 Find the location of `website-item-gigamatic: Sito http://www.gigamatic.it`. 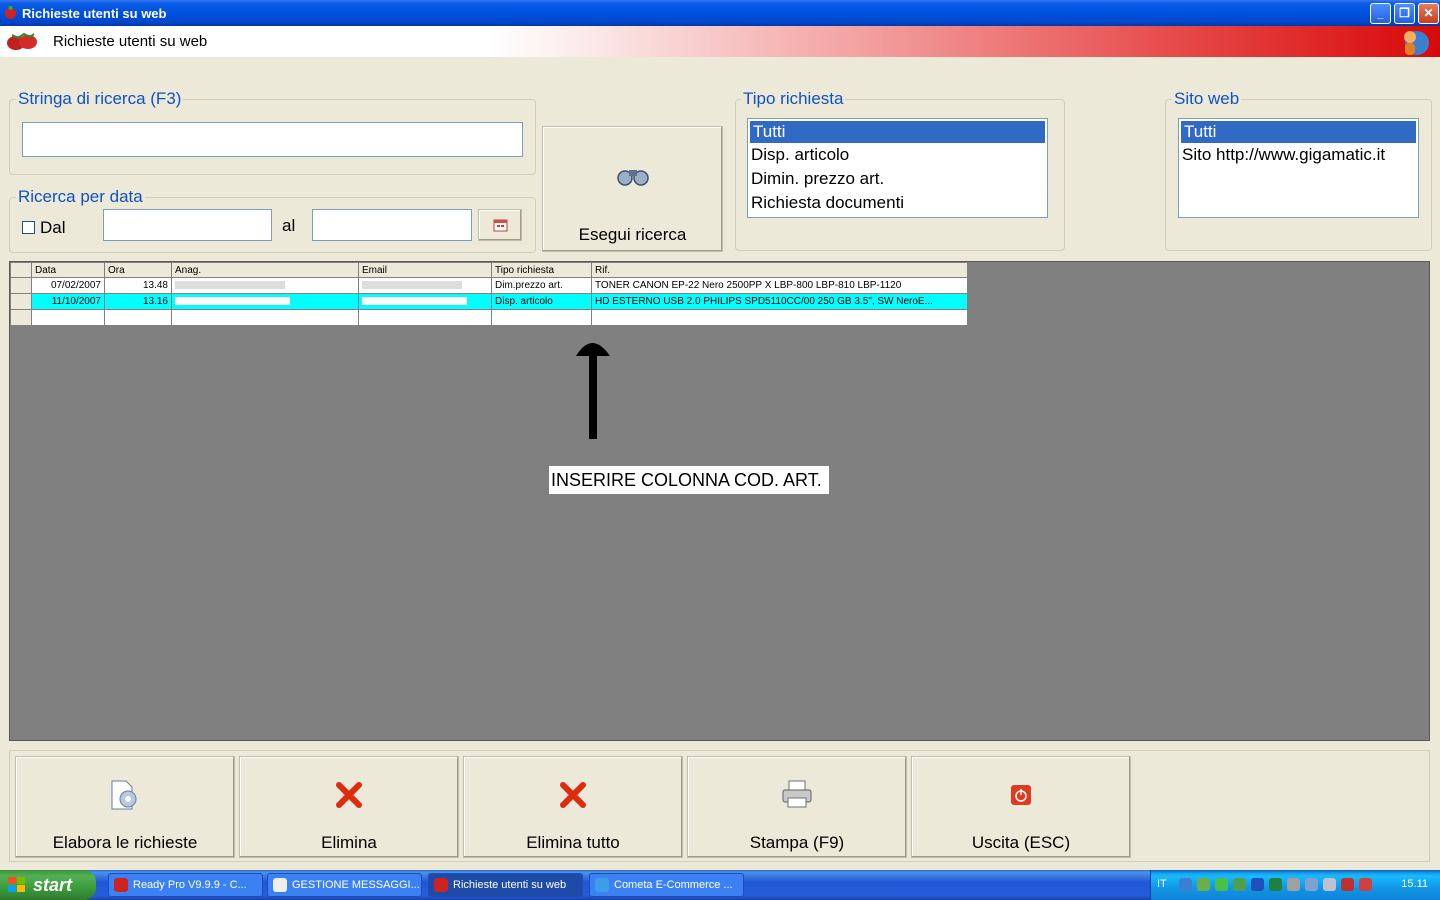

website-item-gigamatic: Sito http://www.gigamatic.it is located at coordinates (1298, 155).